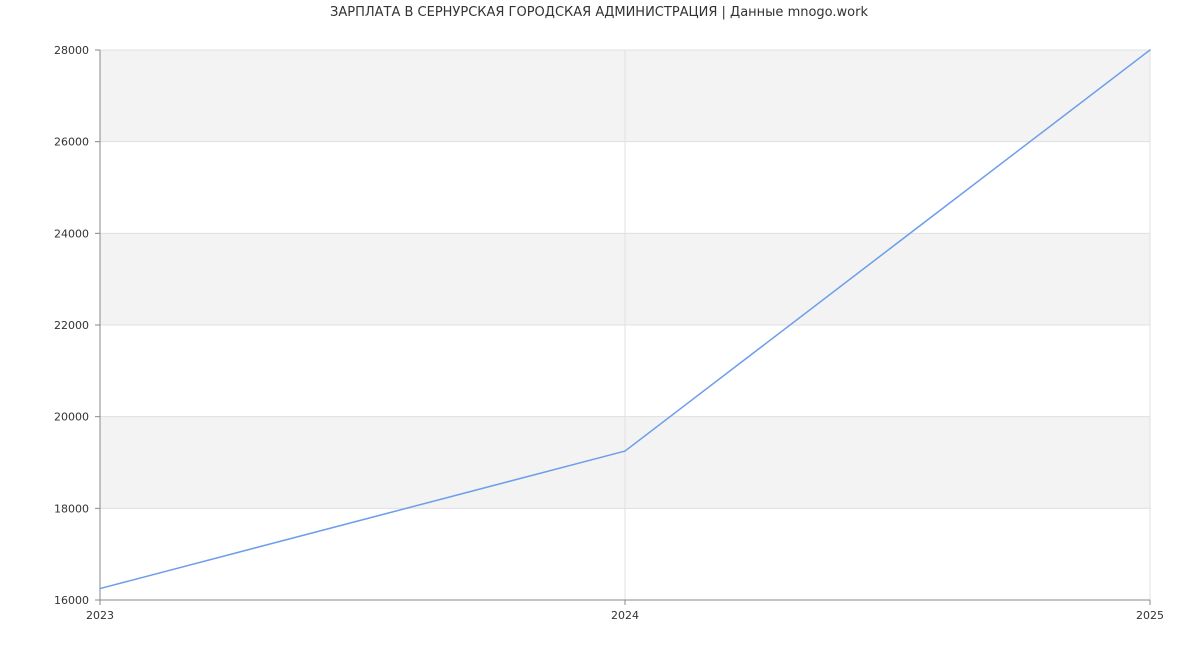  Describe the element at coordinates (71, 600) in the screenshot. I see `y-tick-label: 16000` at that location.